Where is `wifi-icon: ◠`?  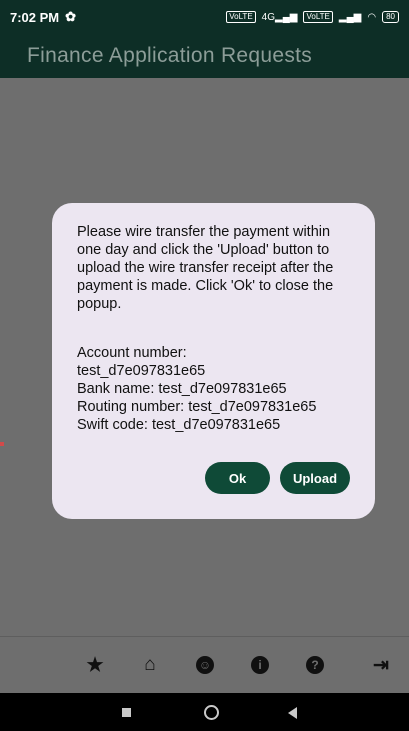 wifi-icon: ◠ is located at coordinates (372, 17).